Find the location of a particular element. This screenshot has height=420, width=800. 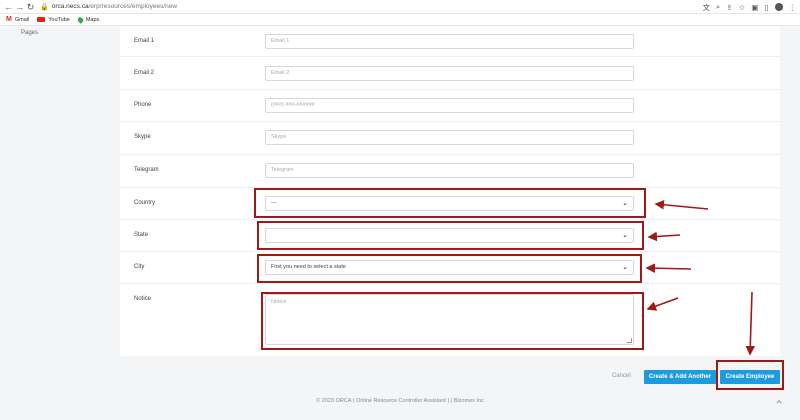

skype-label: Skype is located at coordinates (142, 137).